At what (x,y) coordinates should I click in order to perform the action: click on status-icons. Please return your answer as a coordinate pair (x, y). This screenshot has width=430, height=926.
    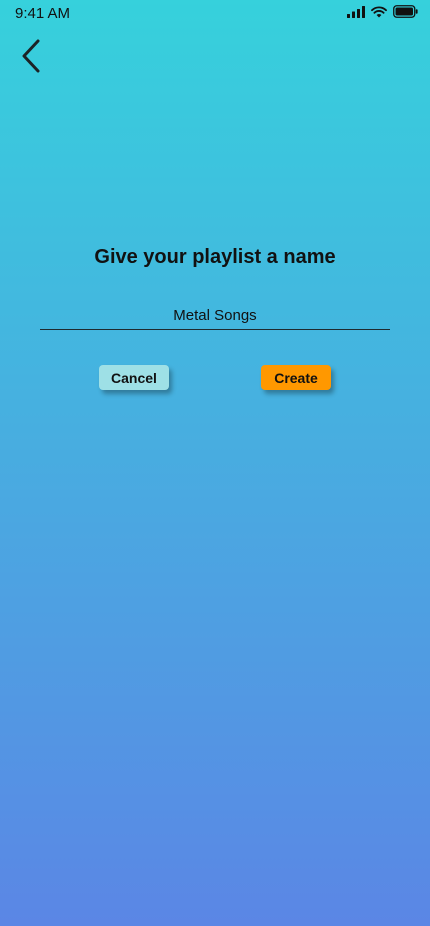
    Looking at the image, I should click on (382, 14).